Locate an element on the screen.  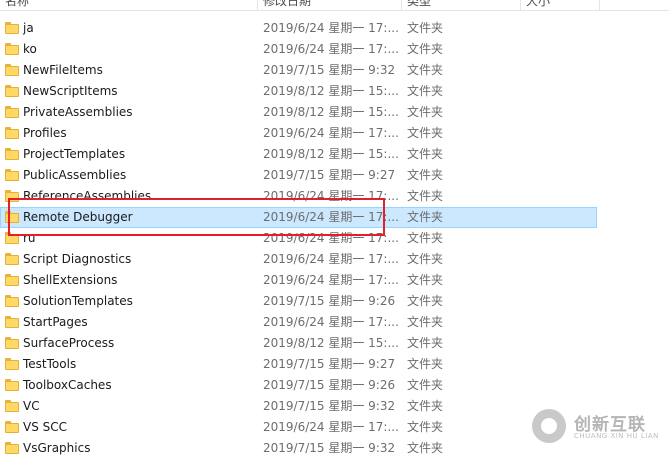
file-name: ShellExtensions is located at coordinates (70, 280).